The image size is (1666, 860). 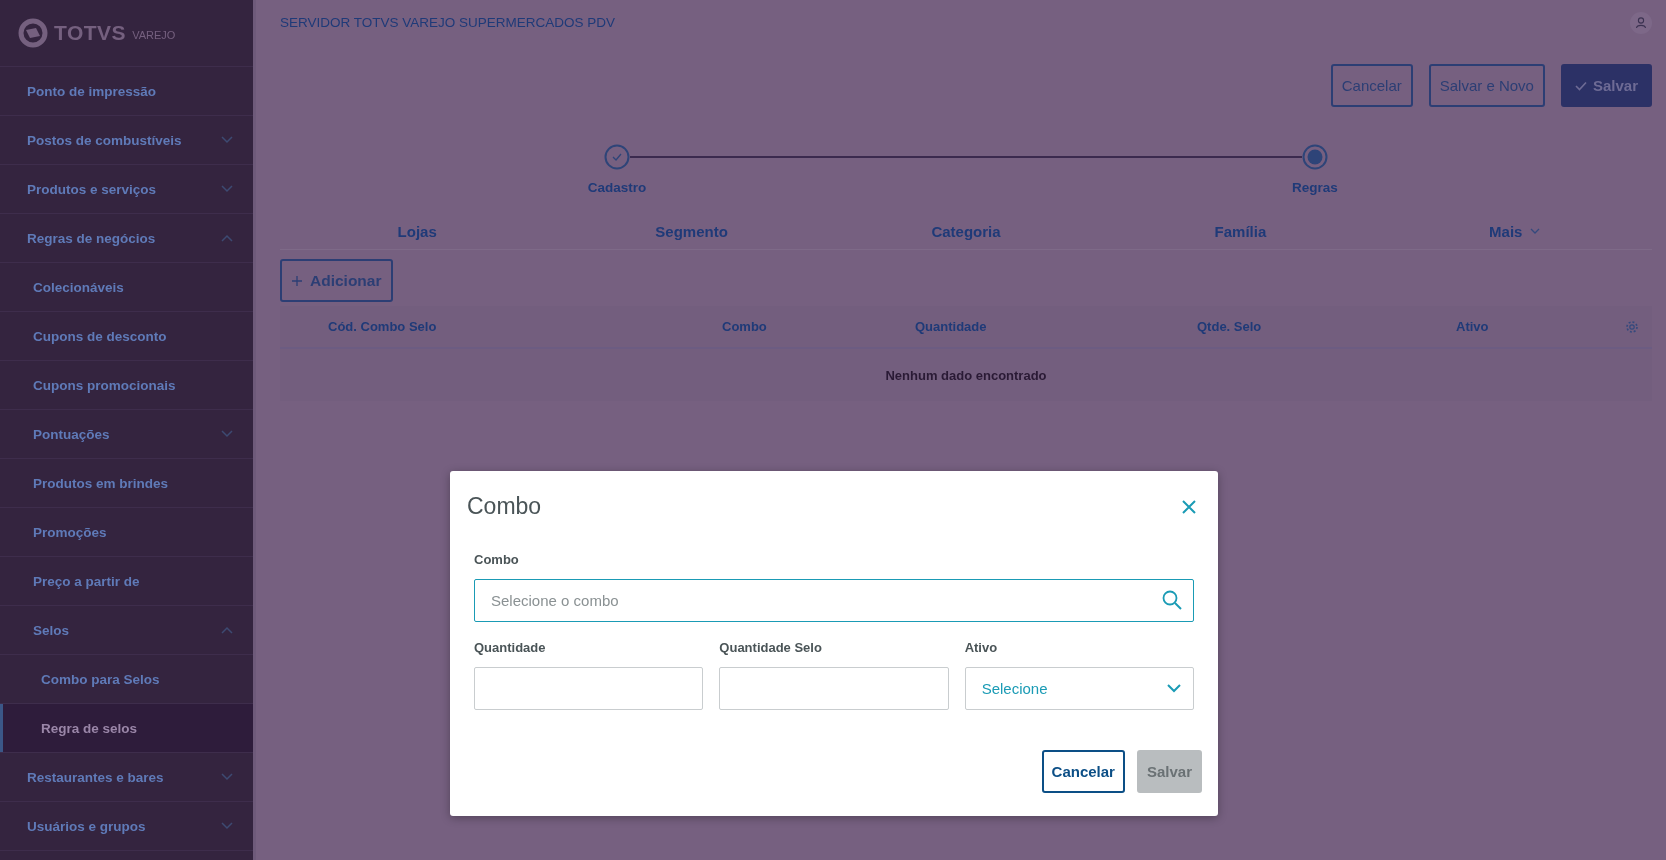 I want to click on field-label: Quantidade Selo, so click(x=771, y=647).